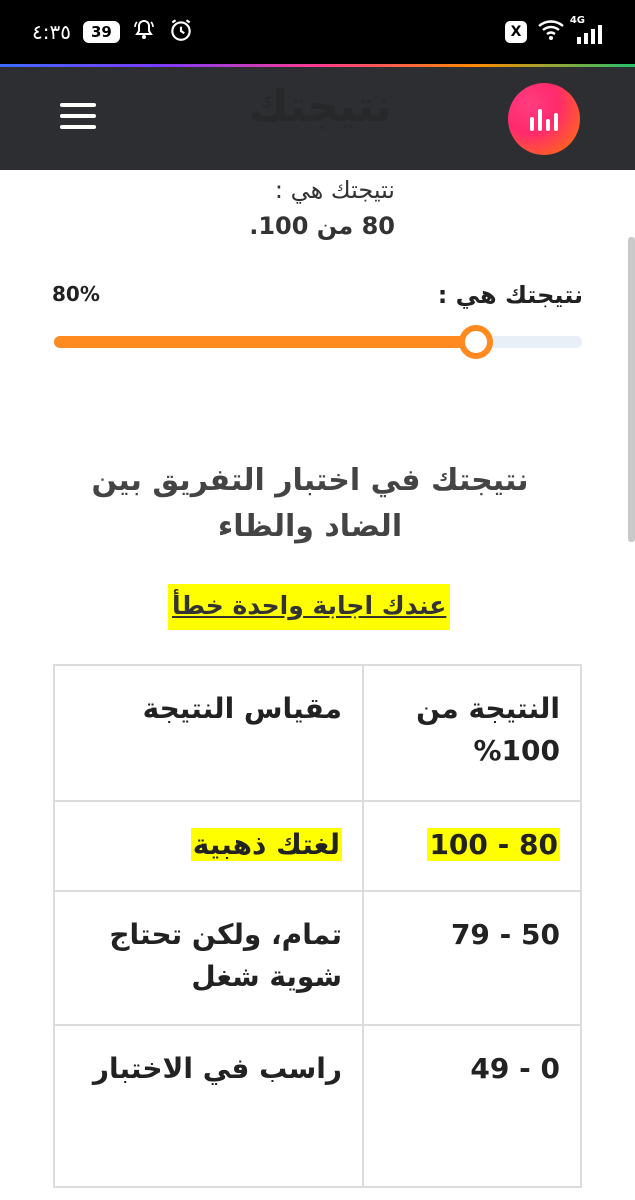 The image size is (635, 1200). What do you see at coordinates (322, 226) in the screenshot?
I see `result-score: 80 من 100.` at bounding box center [322, 226].